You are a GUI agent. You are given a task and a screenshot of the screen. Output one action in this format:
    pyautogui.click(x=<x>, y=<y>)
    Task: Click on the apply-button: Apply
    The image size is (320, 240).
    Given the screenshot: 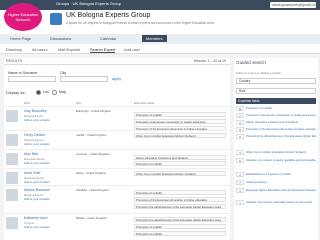 What is the action you would take?
    pyautogui.click(x=116, y=79)
    